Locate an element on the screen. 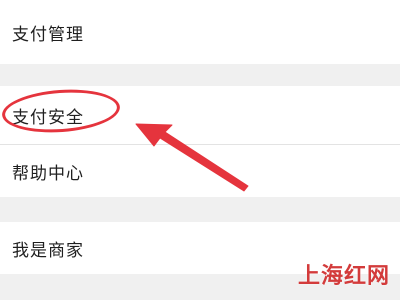 The image size is (400, 300). menu-item-label: 支付管理 is located at coordinates (48, 34).